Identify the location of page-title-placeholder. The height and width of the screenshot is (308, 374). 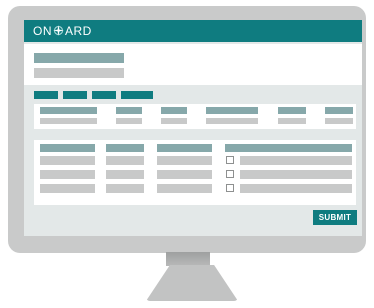
(79, 58).